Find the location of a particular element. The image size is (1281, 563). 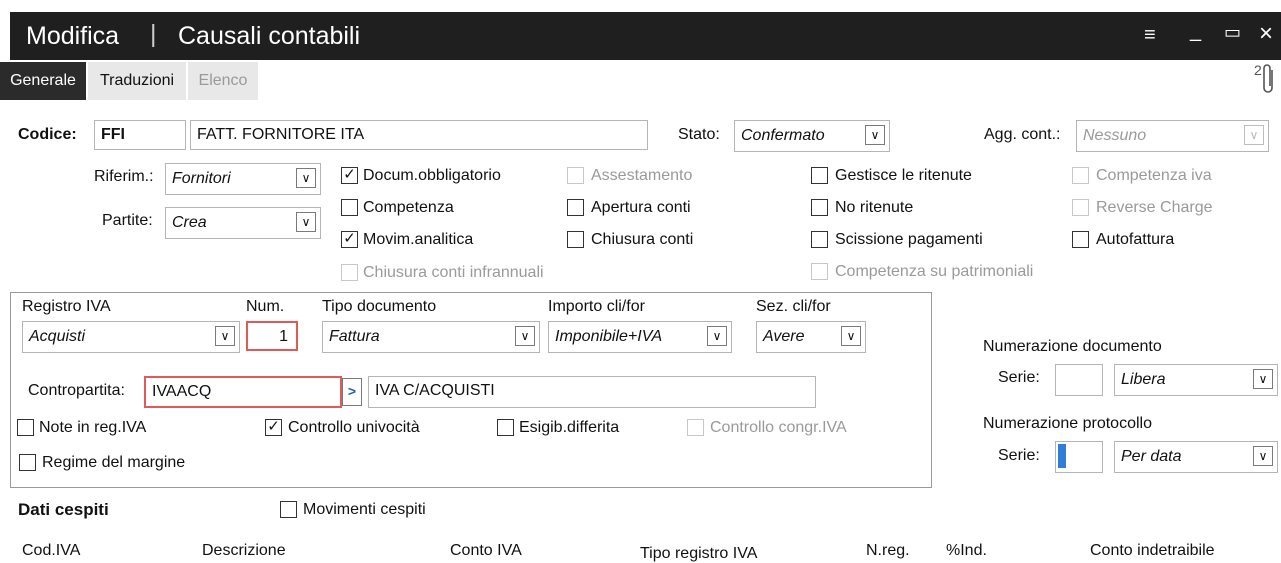

controllo-congr-iva-checkbox is located at coordinates (695, 427).